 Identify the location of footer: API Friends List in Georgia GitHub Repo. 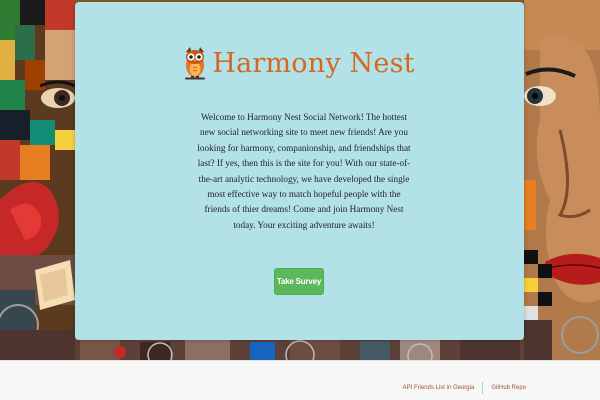
(300, 380).